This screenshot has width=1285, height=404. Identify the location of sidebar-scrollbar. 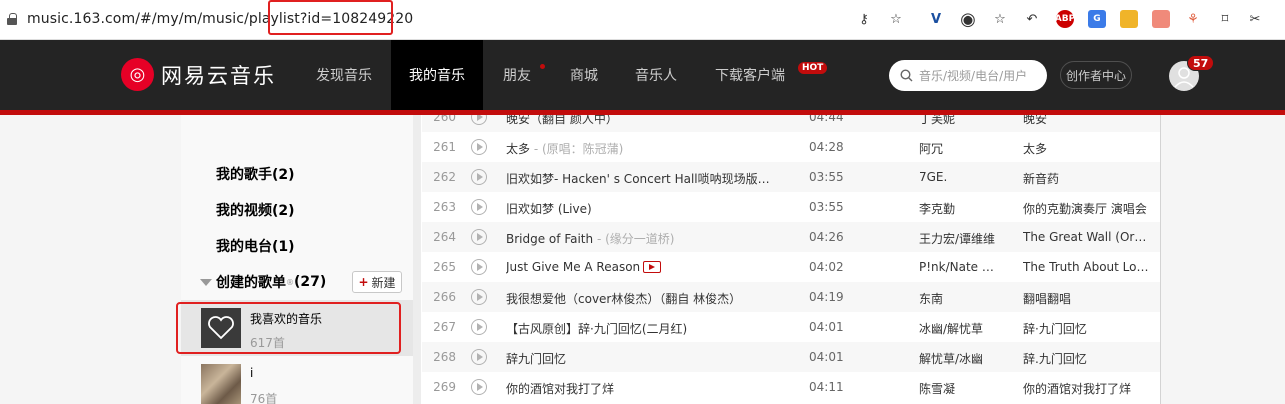
(417, 259).